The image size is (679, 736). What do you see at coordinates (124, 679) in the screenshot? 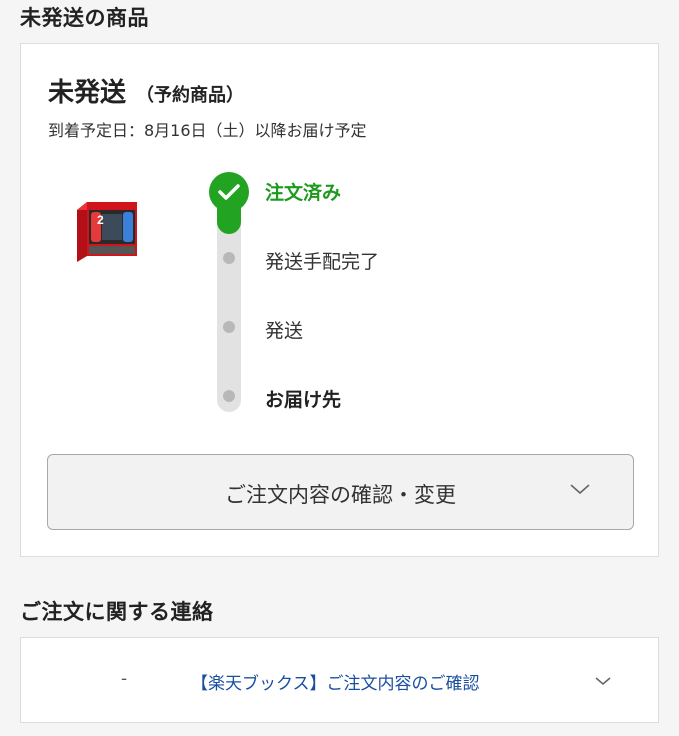
I see `contact-dash: -` at bounding box center [124, 679].